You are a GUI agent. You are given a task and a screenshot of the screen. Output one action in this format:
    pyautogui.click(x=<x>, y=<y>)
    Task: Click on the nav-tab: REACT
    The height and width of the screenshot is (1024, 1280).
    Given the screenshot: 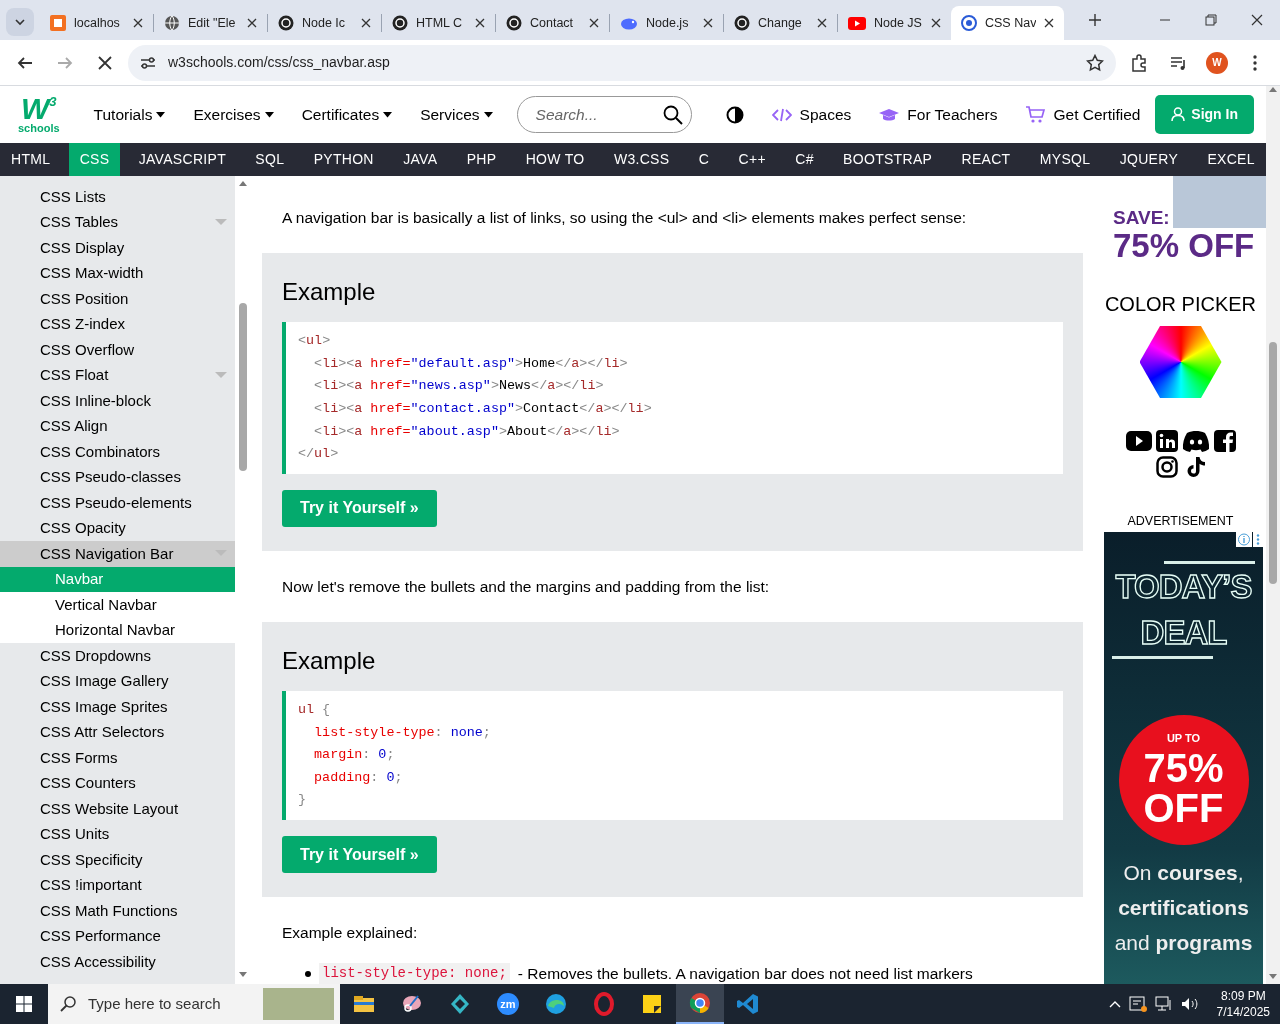 What is the action you would take?
    pyautogui.click(x=986, y=159)
    